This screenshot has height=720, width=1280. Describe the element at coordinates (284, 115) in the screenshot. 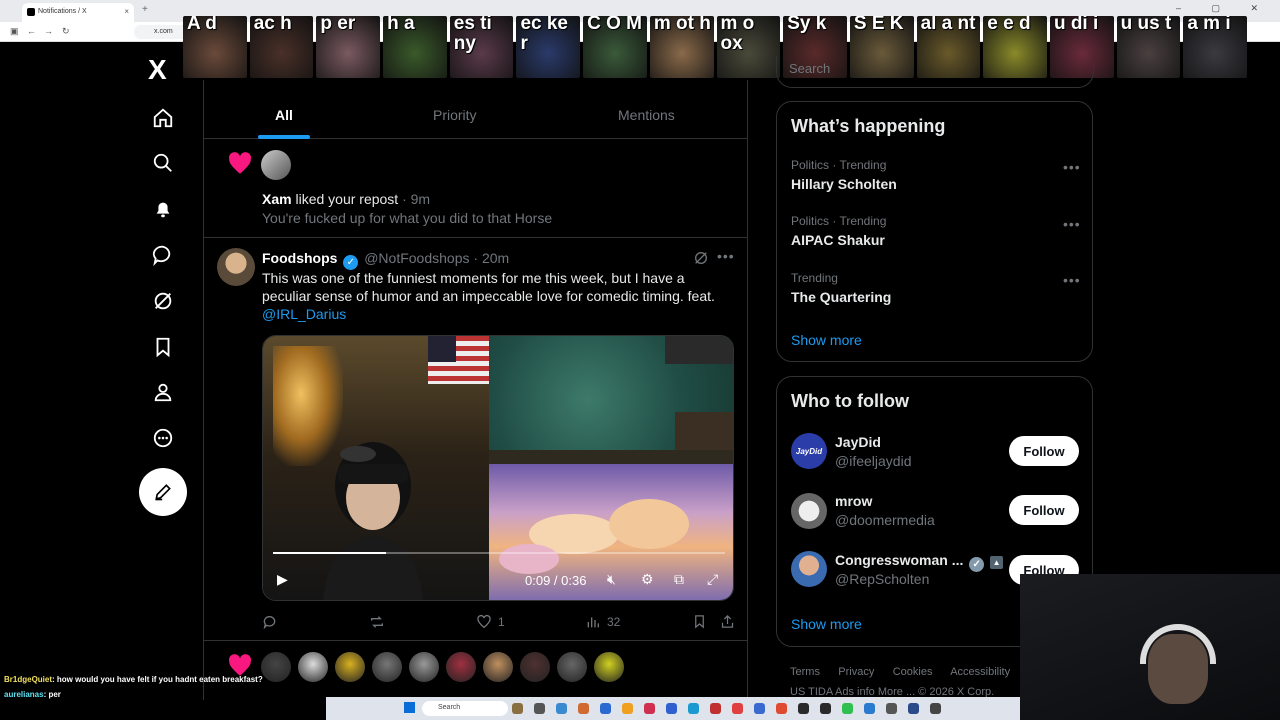

I see `tab-all: All` at that location.